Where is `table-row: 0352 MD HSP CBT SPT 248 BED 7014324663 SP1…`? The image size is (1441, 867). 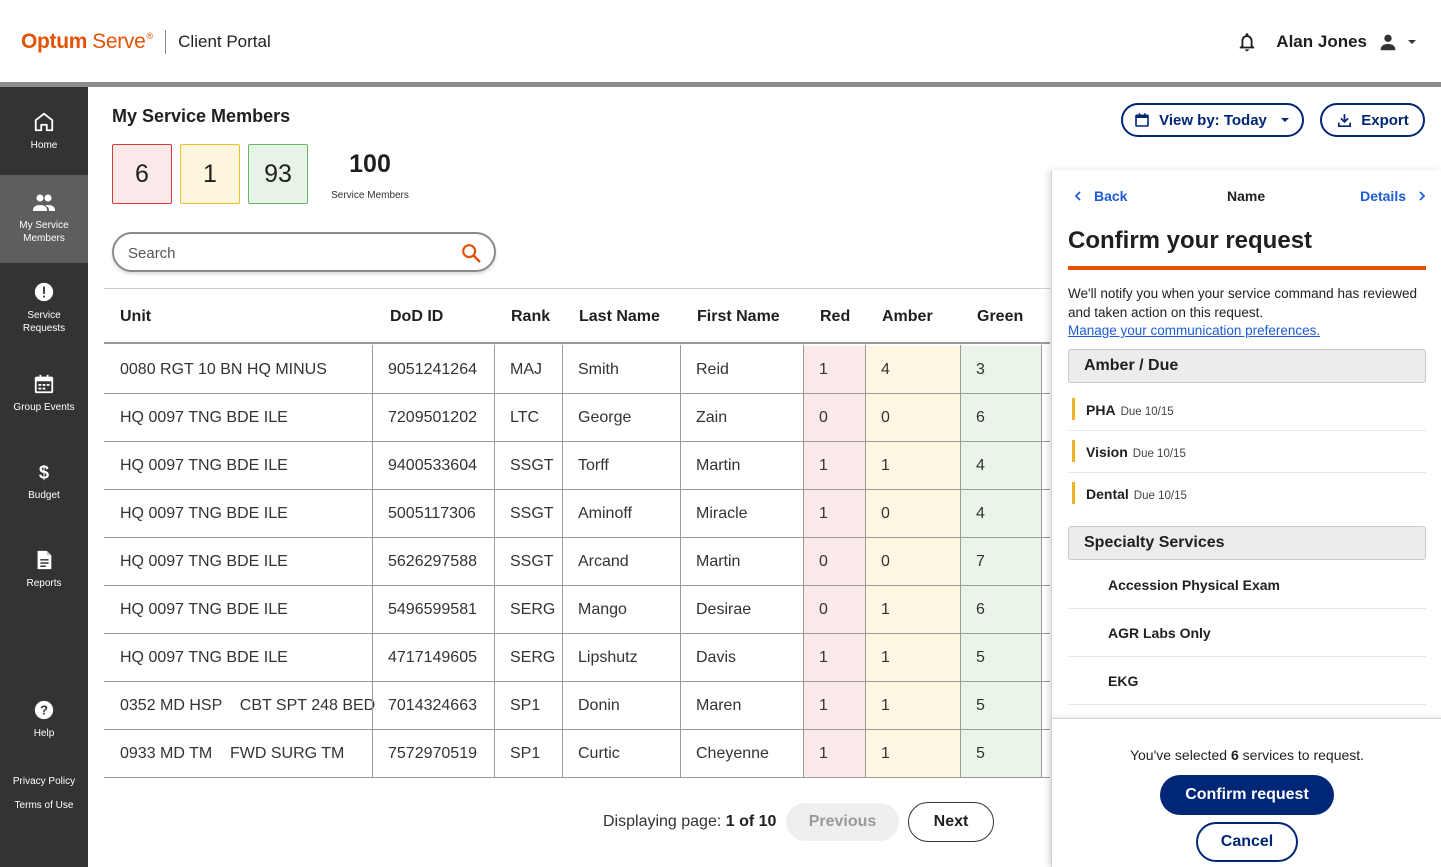 table-row: 0352 MD HSP CBT SPT 248 BED 7014324663 SP1… is located at coordinates (577, 706).